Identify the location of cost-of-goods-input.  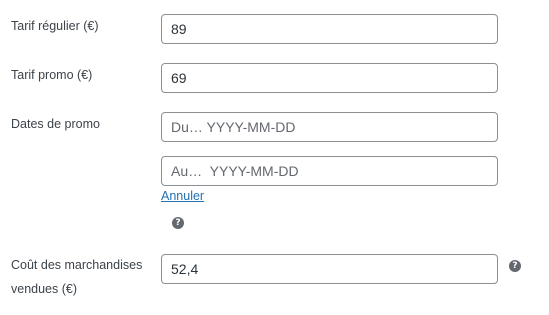
(329, 269).